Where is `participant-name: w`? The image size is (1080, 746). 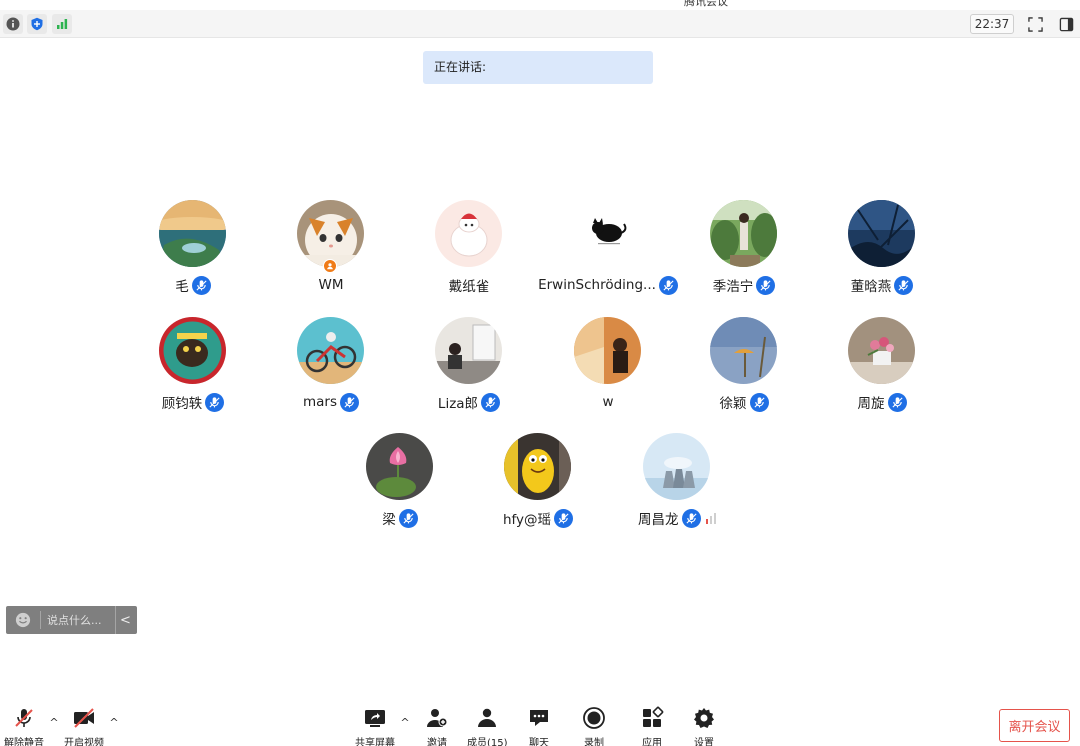 participant-name: w is located at coordinates (608, 402).